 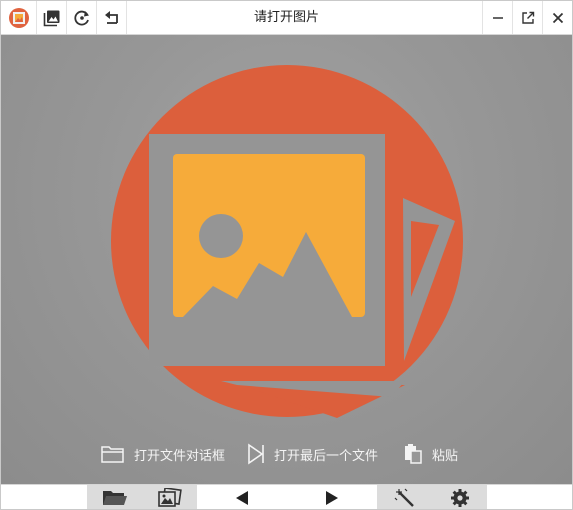 I want to click on minimize-icon, so click(x=497, y=17).